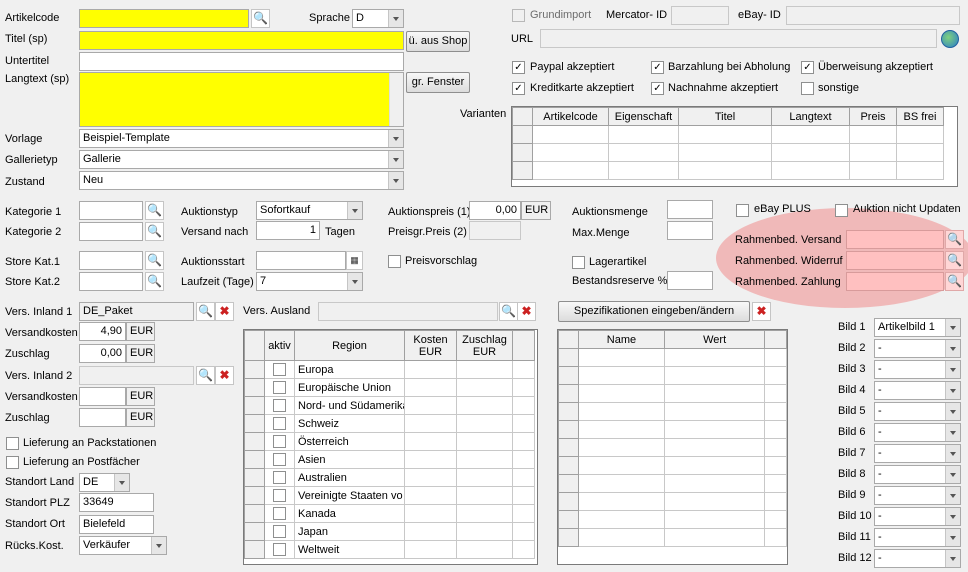  Describe the element at coordinates (725, 116) in the screenshot. I see `varianten-col-header: Titel` at that location.